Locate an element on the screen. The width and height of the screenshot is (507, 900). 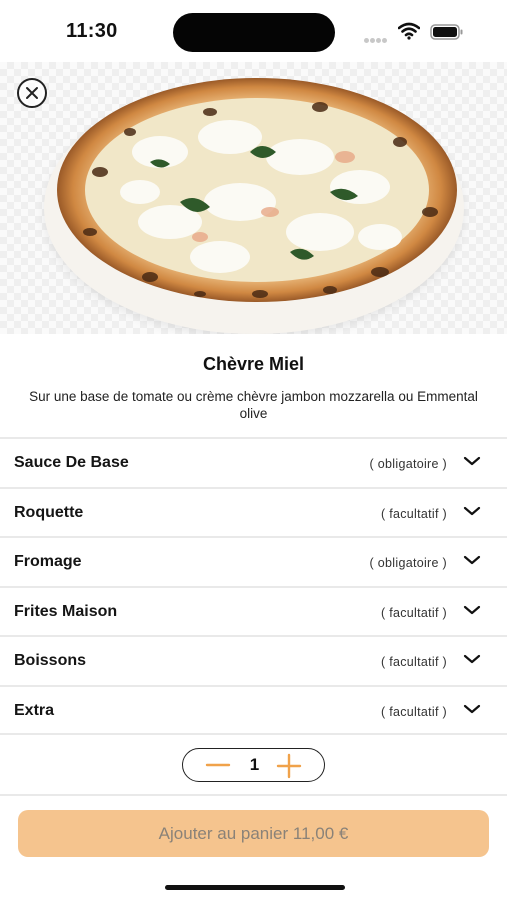
quantity-stepper: 1 is located at coordinates (253, 765).